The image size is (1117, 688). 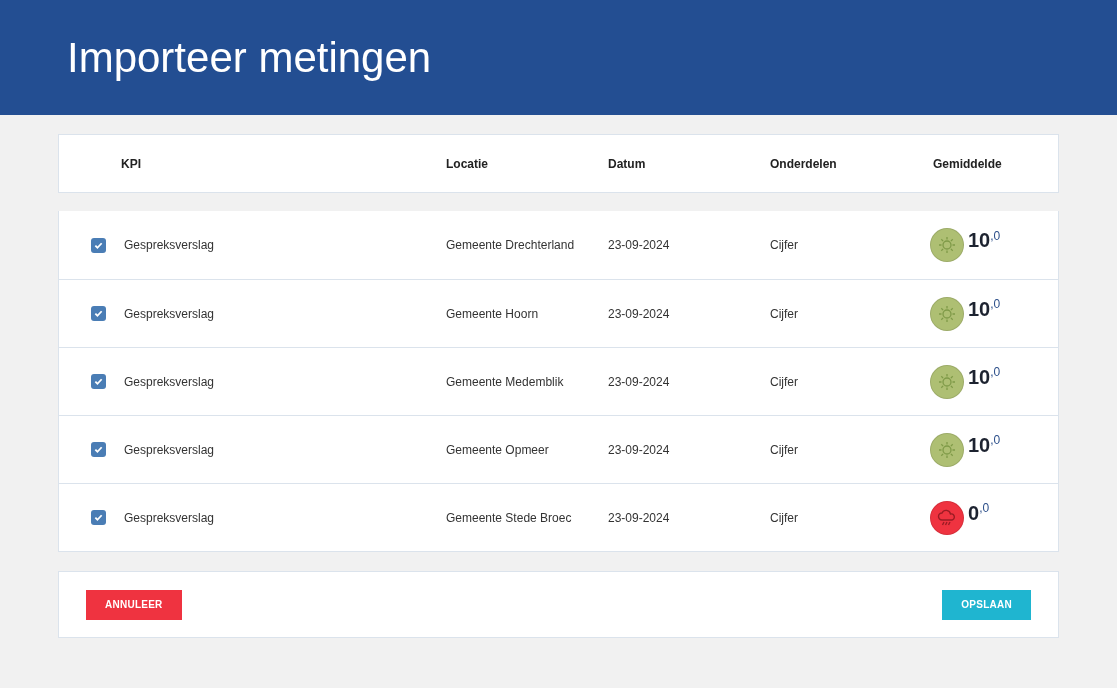 I want to click on column-header: Datum, so click(x=627, y=164).